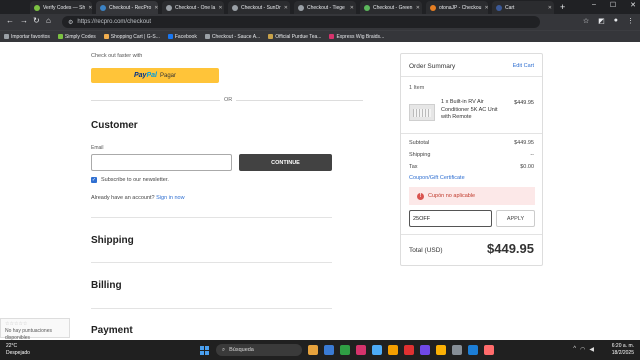 Image resolution: width=640 pixels, height=360 pixels. What do you see at coordinates (241, 350) in the screenshot?
I see `taskbar-search-label: Búsqueda` at bounding box center [241, 350].